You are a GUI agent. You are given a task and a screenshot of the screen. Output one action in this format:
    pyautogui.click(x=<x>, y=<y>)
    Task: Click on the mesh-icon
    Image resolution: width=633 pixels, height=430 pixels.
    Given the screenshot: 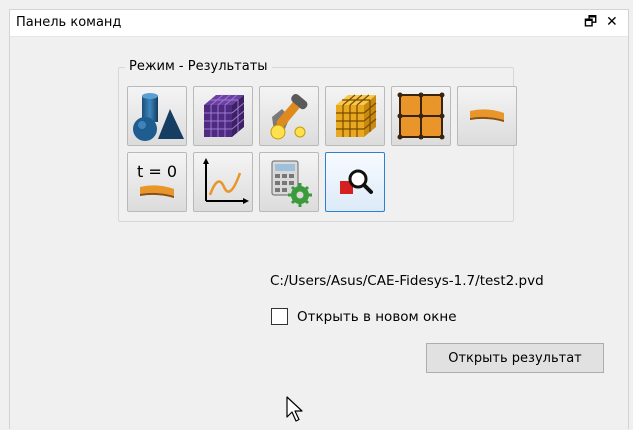 What is the action you would take?
    pyautogui.click(x=224, y=115)
    